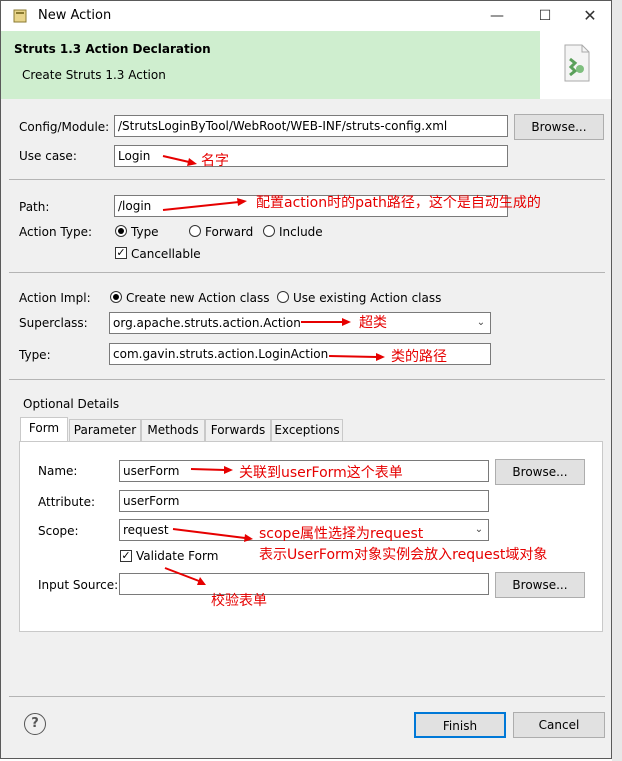 This screenshot has width=622, height=761. I want to click on annotation-userform-note: 关联到userForm这个表单, so click(321, 473).